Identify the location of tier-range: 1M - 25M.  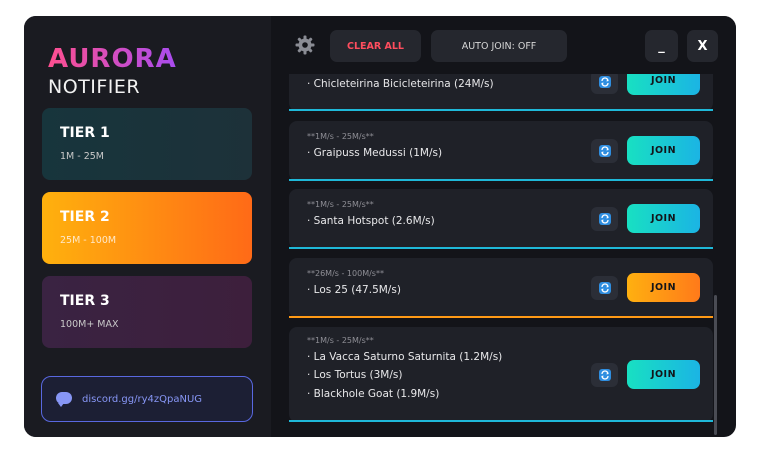
(82, 156).